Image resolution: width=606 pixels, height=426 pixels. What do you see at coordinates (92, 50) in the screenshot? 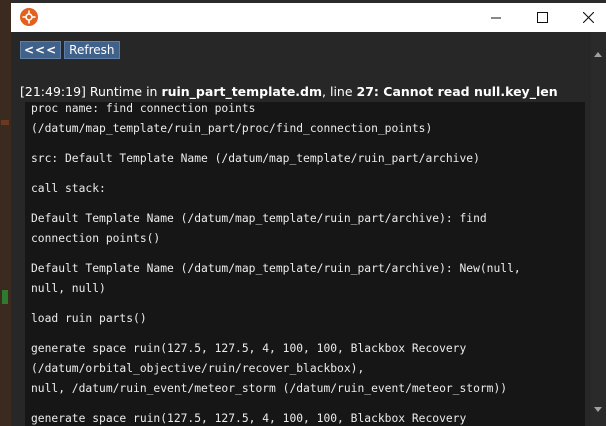
I see `refresh-button: Refresh` at bounding box center [92, 50].